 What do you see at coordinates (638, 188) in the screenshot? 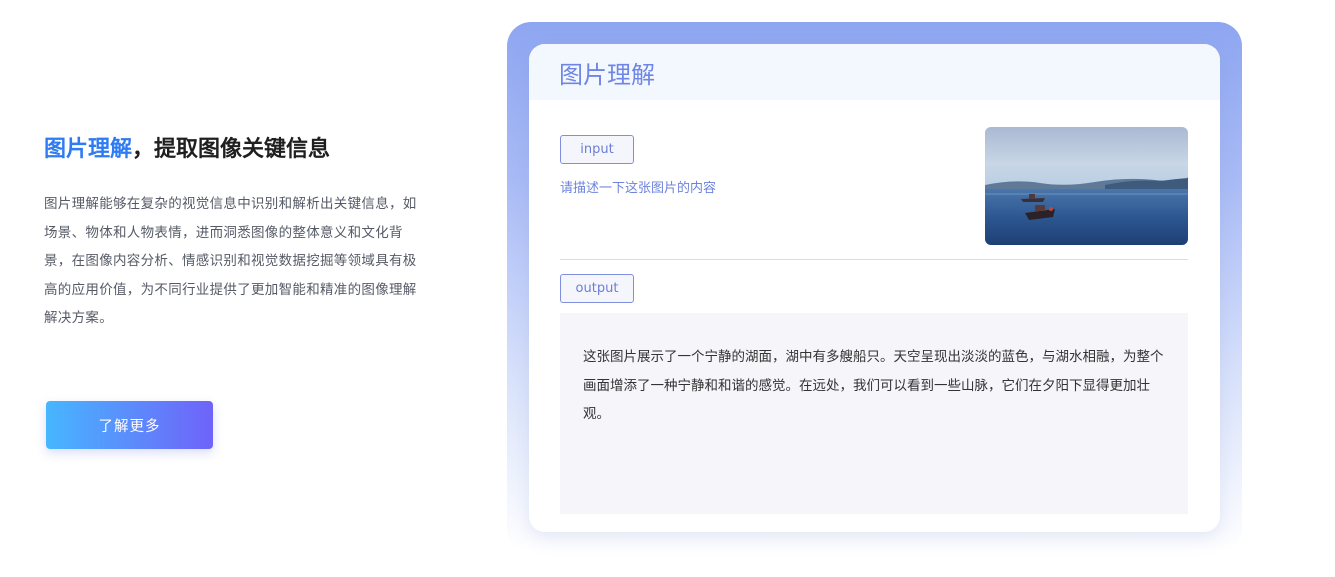
I see `input-prompt: 请描述一下这张图片的内容` at bounding box center [638, 188].